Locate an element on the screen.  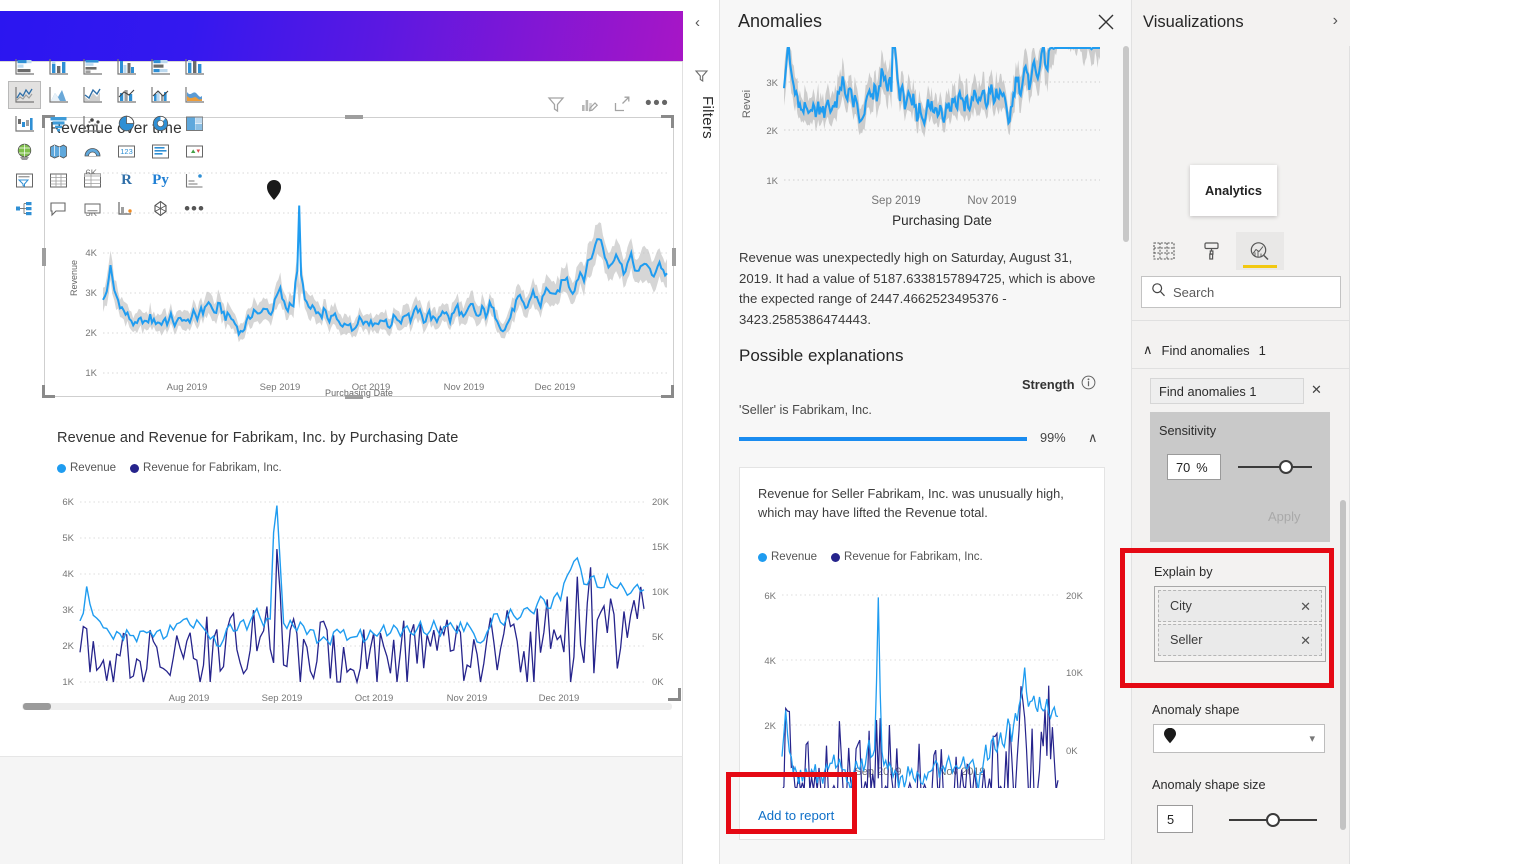
fields-tab-icon is located at coordinates (1164, 251).